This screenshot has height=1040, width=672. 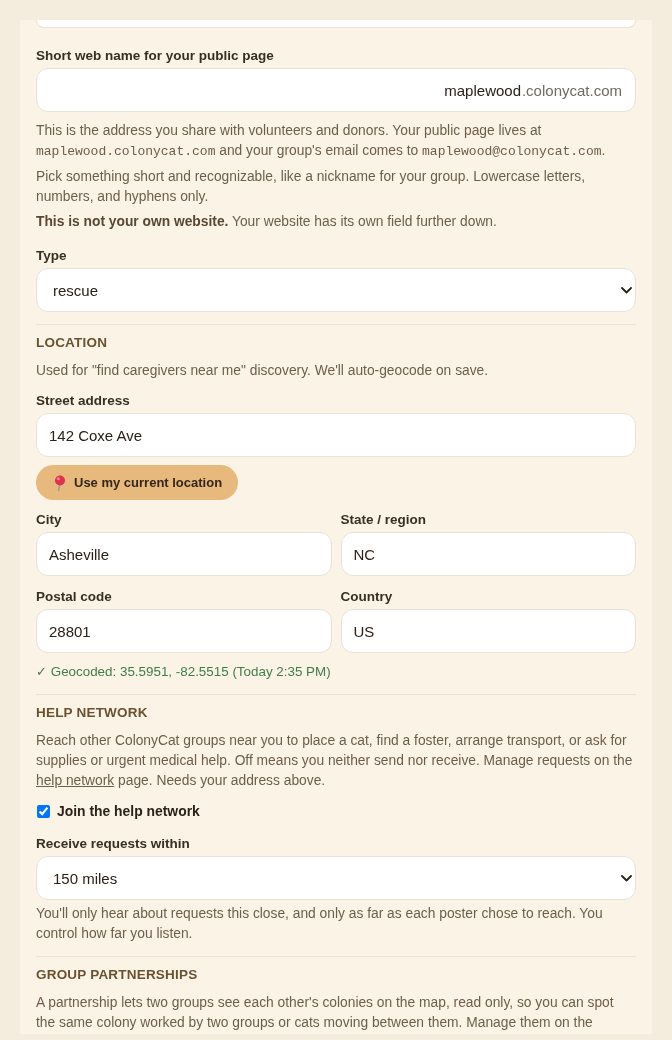 I want to click on checkbox, so click(x=43, y=811).